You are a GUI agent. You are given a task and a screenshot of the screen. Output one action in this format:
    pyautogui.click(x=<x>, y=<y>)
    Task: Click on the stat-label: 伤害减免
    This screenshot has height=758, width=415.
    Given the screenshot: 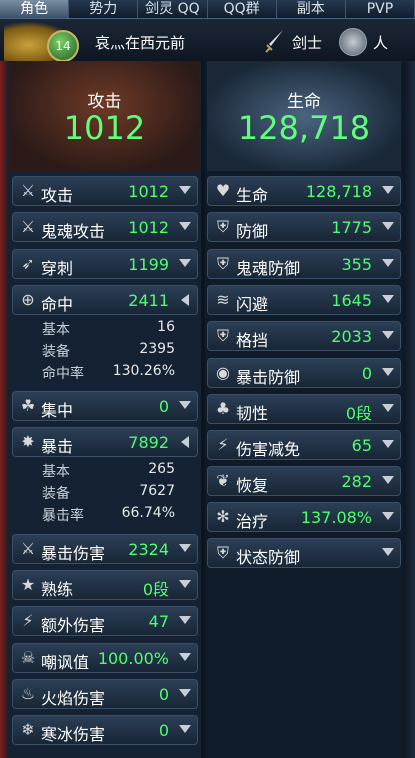 What is the action you would take?
    pyautogui.click(x=268, y=449)
    